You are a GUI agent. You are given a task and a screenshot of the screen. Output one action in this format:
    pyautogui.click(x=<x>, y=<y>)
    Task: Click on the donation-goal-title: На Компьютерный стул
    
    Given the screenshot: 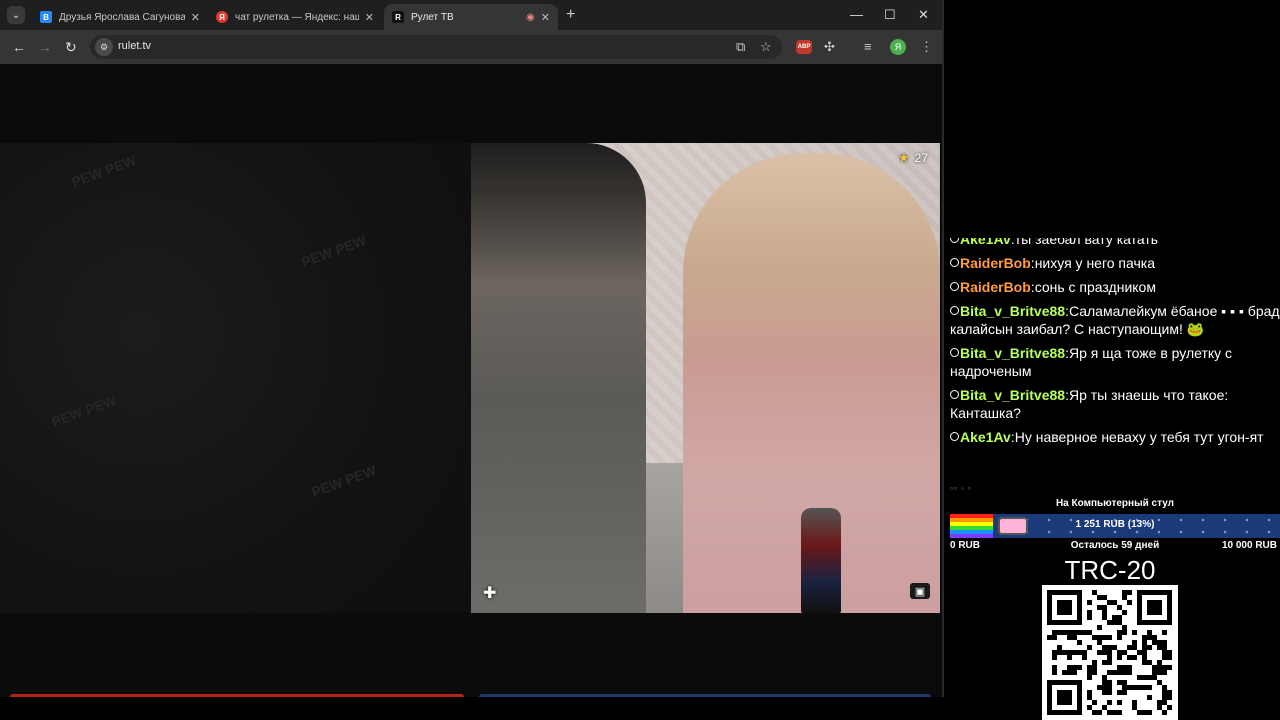 What is the action you would take?
    pyautogui.click(x=1115, y=503)
    